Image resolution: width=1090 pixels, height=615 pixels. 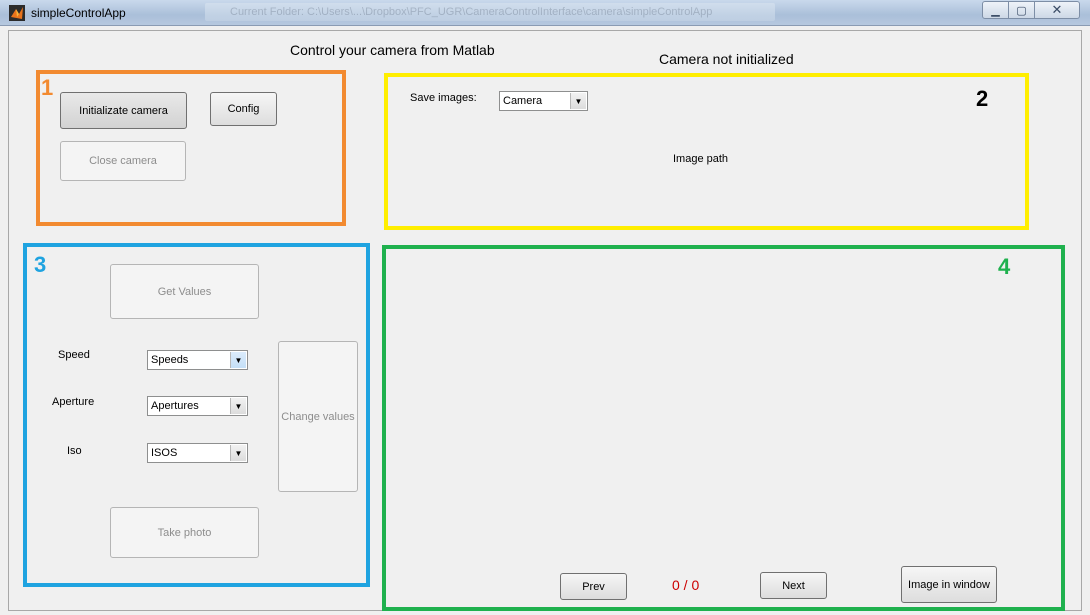 What do you see at coordinates (175, 406) in the screenshot?
I see `aperture-select-value: Apertures` at bounding box center [175, 406].